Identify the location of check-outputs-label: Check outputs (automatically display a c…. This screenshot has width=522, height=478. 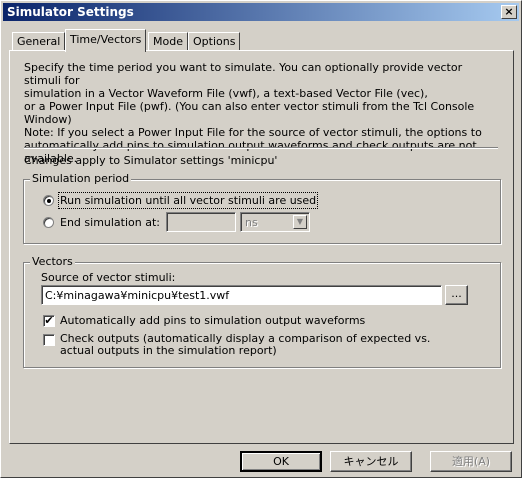
(260, 345).